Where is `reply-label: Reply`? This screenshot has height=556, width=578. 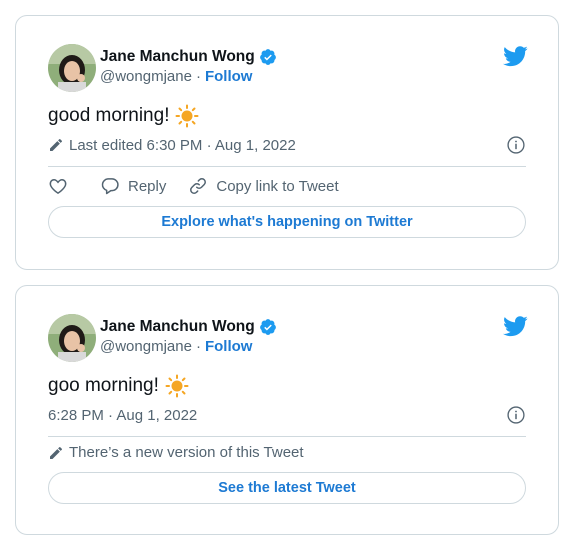 reply-label: Reply is located at coordinates (147, 186).